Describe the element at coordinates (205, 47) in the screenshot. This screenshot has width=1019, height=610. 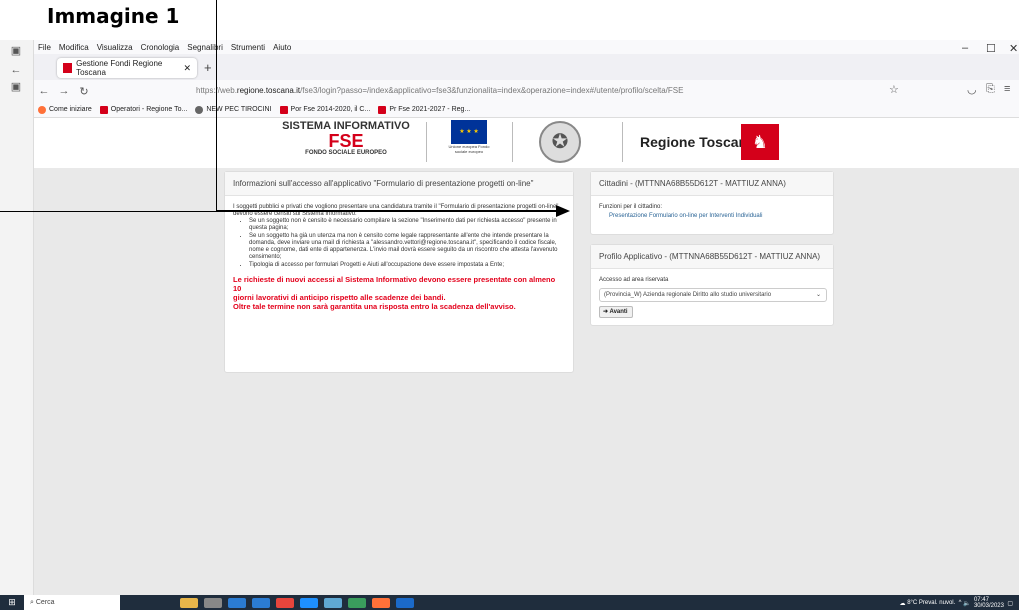
I see `menu-segnalibri: Segnalibri` at that location.